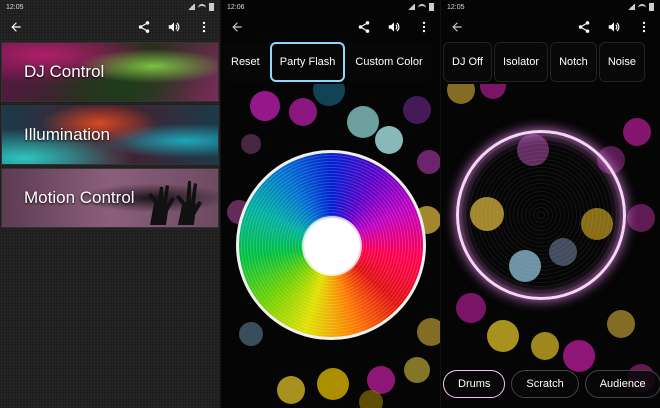 The height and width of the screenshot is (408, 660). I want to click on tab-isolator: Isolator, so click(521, 62).